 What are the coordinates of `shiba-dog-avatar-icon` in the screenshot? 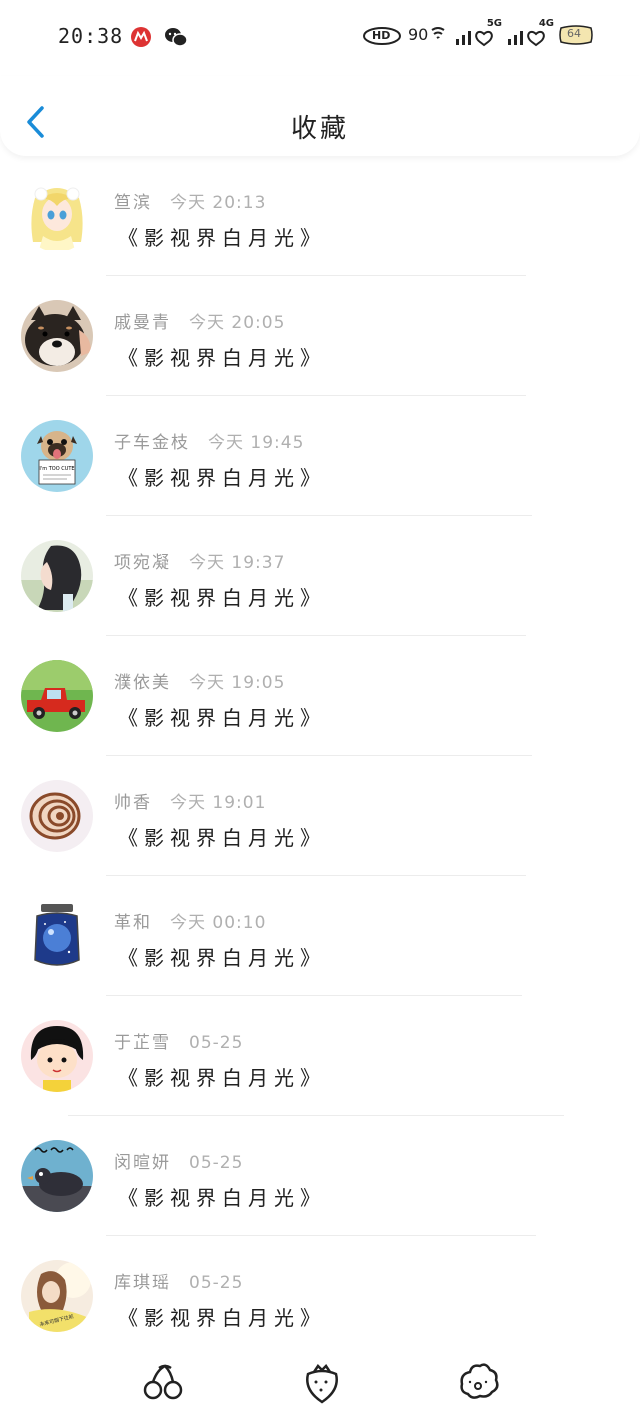 It's located at (57, 336).